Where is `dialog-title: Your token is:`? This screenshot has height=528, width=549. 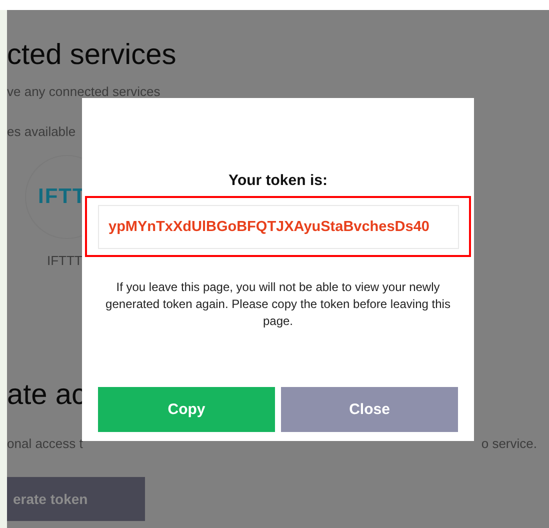
dialog-title: Your token is: is located at coordinates (278, 180).